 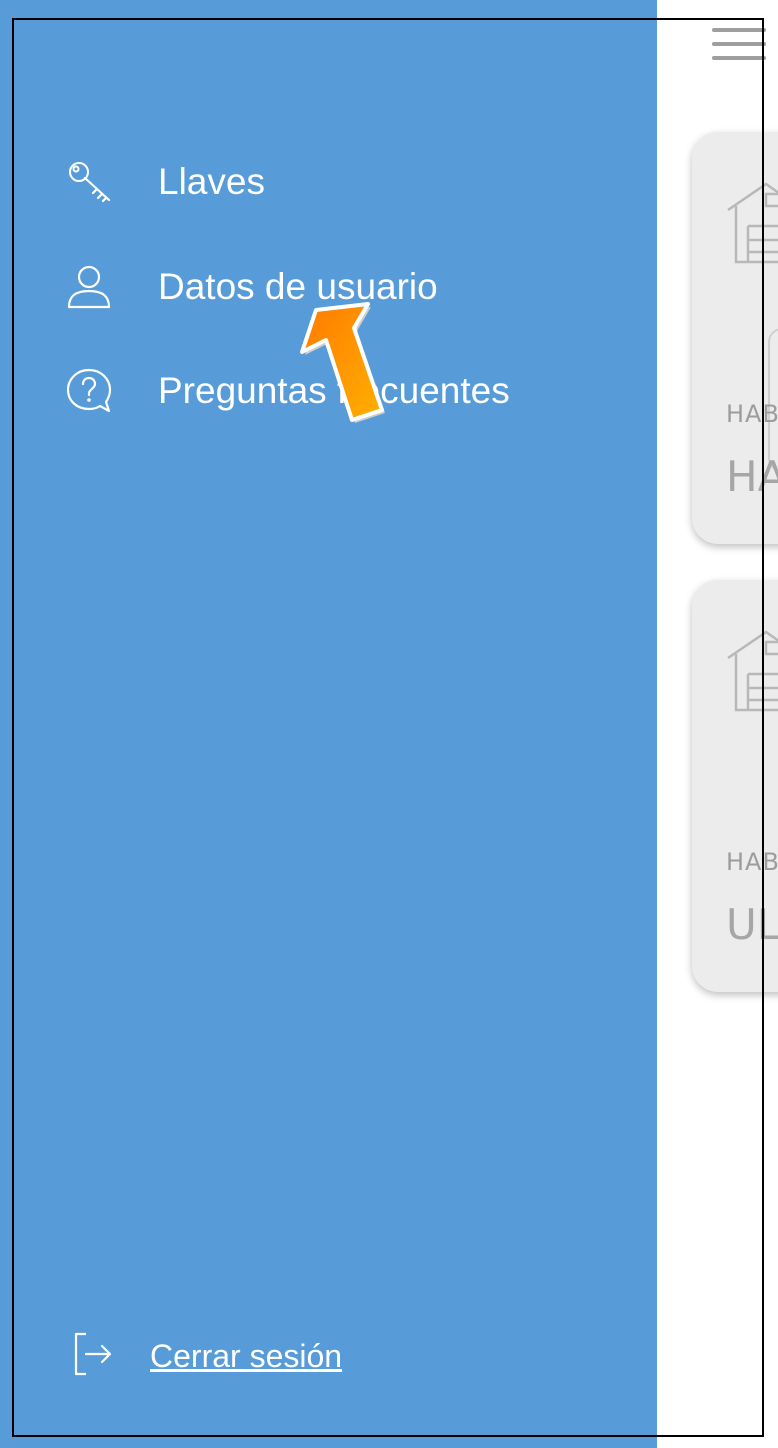 I want to click on drawer-item-llaves: Llaves, so click(x=162, y=182).